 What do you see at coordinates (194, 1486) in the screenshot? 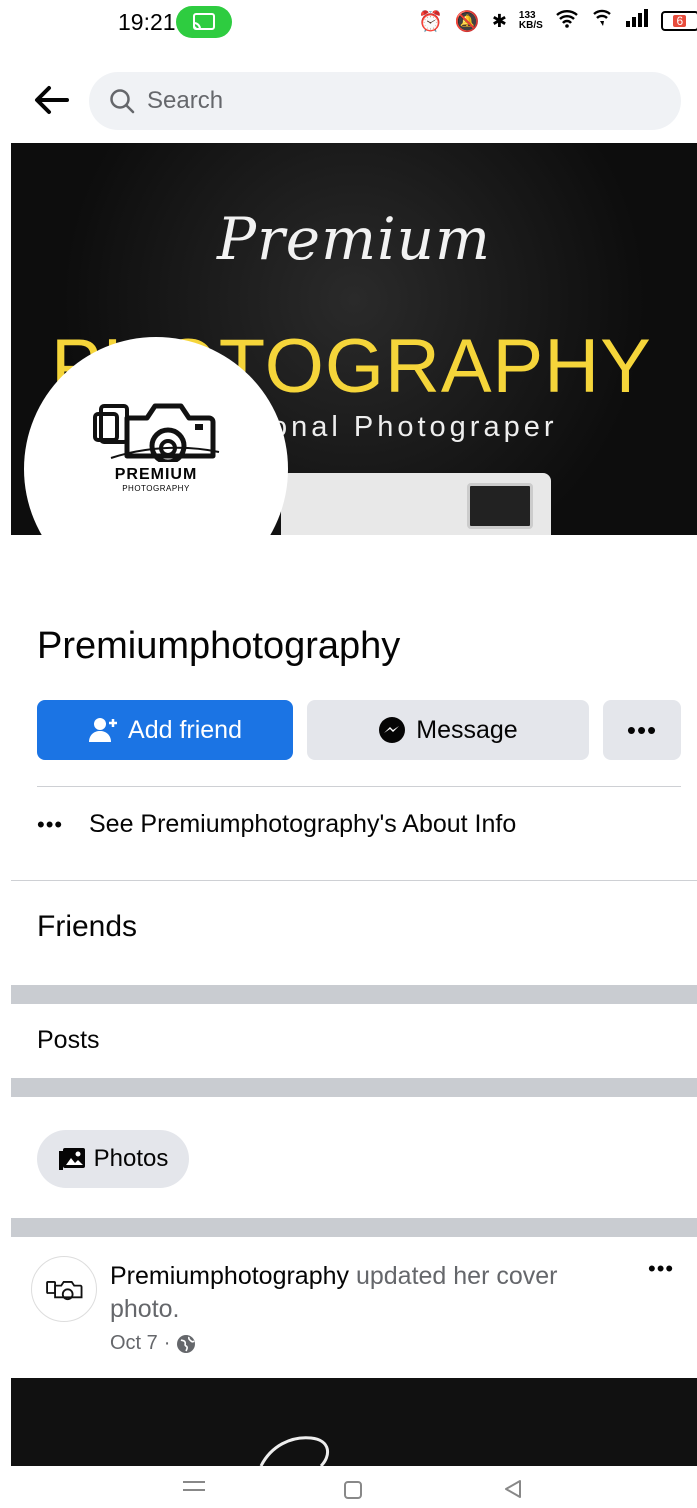
I see `menu-icon` at bounding box center [194, 1486].